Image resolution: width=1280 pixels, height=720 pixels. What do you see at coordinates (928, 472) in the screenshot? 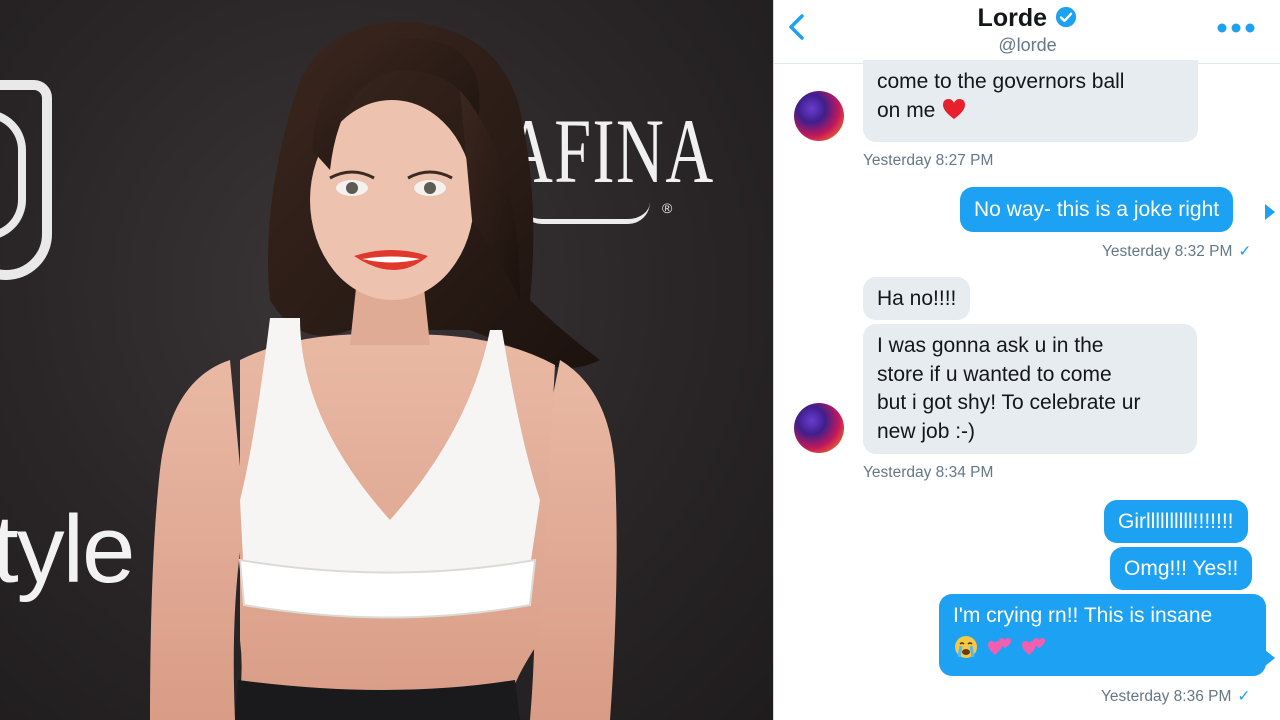
I see `message-timestamp: Yesterday 8:34 PM` at bounding box center [928, 472].